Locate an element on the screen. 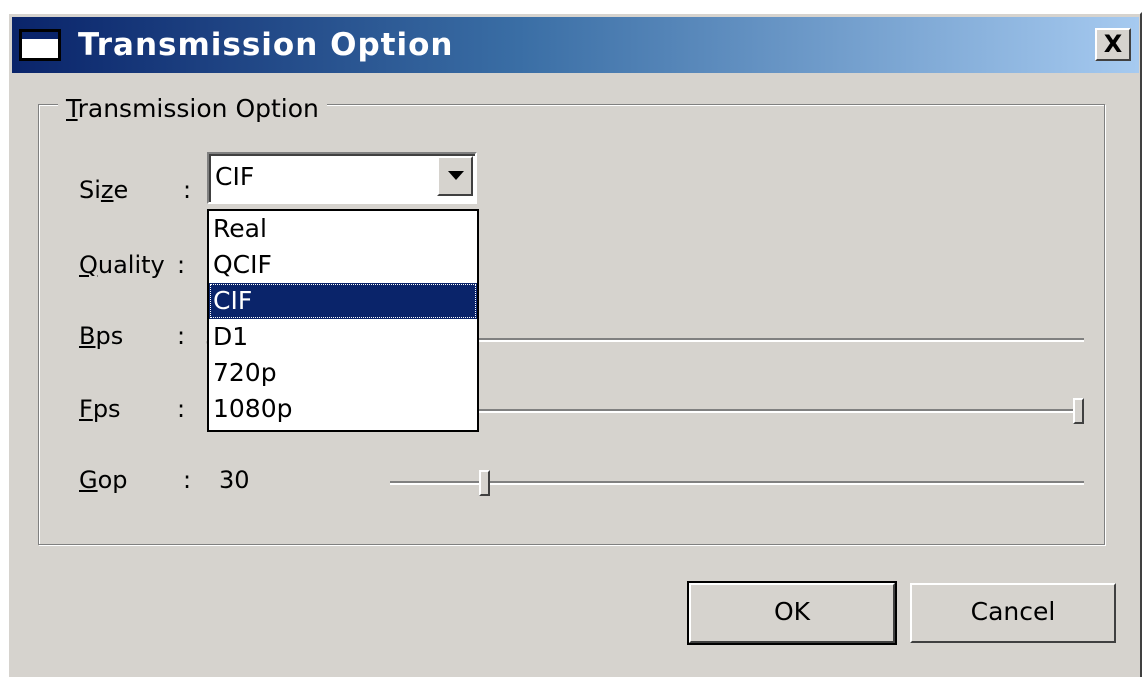 This screenshot has width=1142, height=677. fps-label: Fps is located at coordinates (100, 409).